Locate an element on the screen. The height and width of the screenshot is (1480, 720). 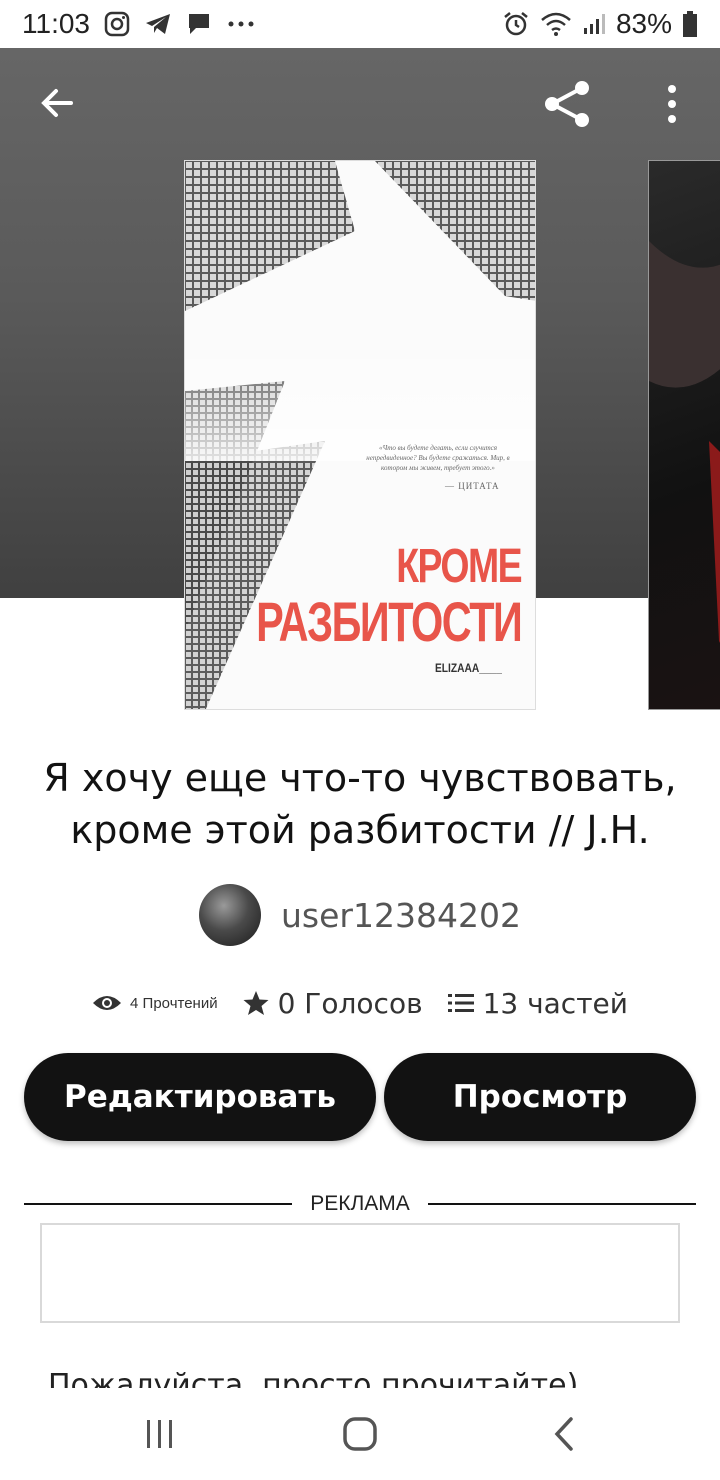
ad-divider-left is located at coordinates (158, 1204).